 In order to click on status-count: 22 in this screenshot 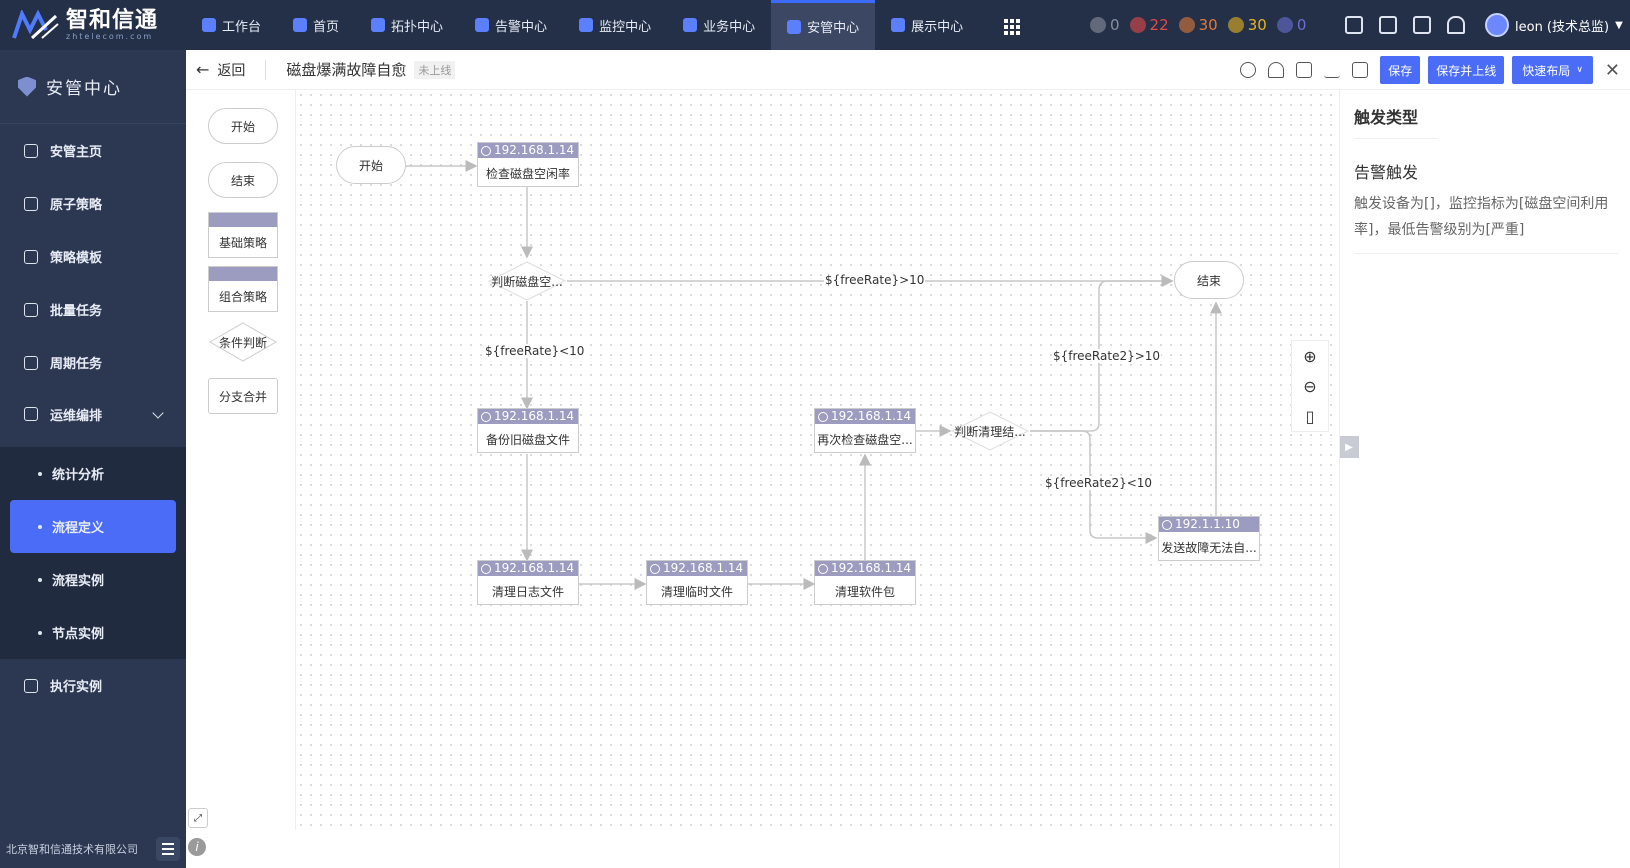, I will do `click(1149, 25)`.